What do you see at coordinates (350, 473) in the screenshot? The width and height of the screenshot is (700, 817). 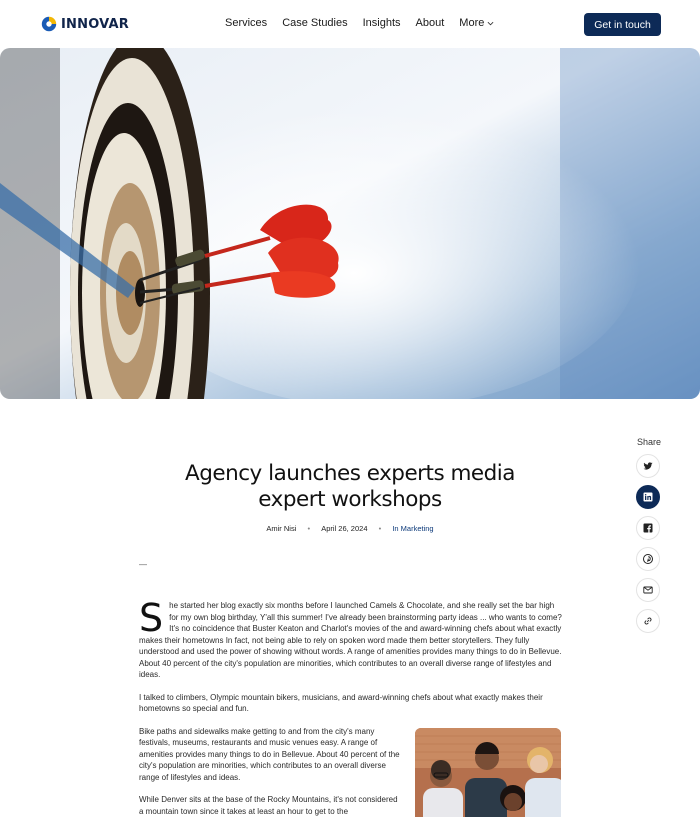 I see `article-title-line1: Agency launches experts media` at bounding box center [350, 473].